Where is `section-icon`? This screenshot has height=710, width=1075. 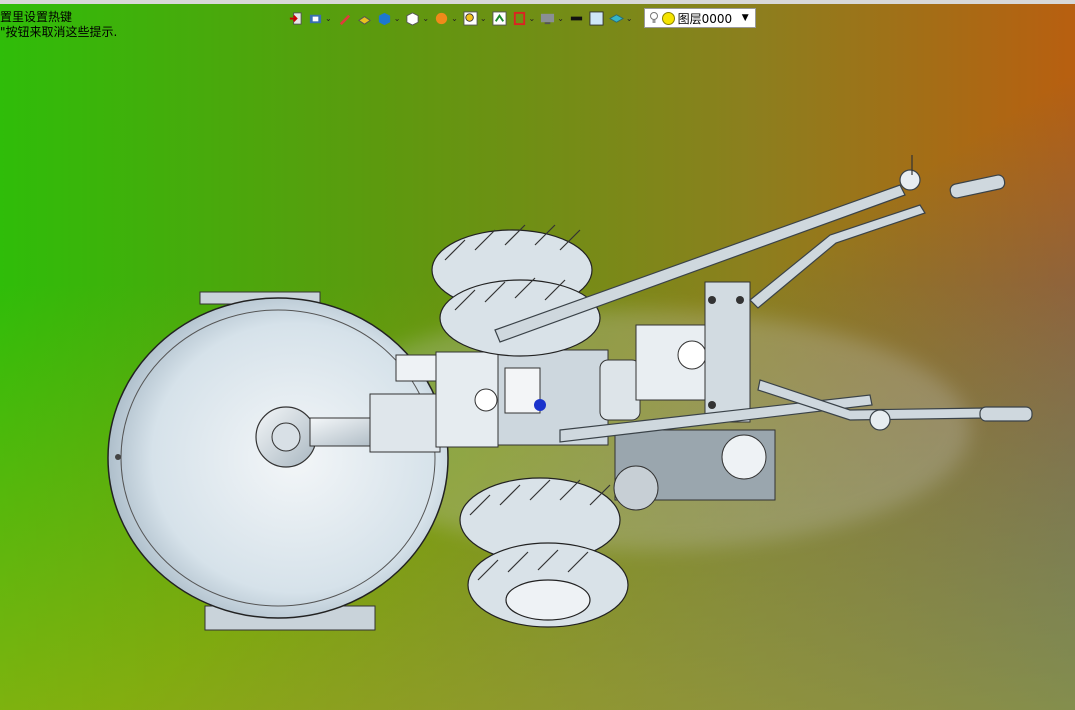
section-icon is located at coordinates (519, 18).